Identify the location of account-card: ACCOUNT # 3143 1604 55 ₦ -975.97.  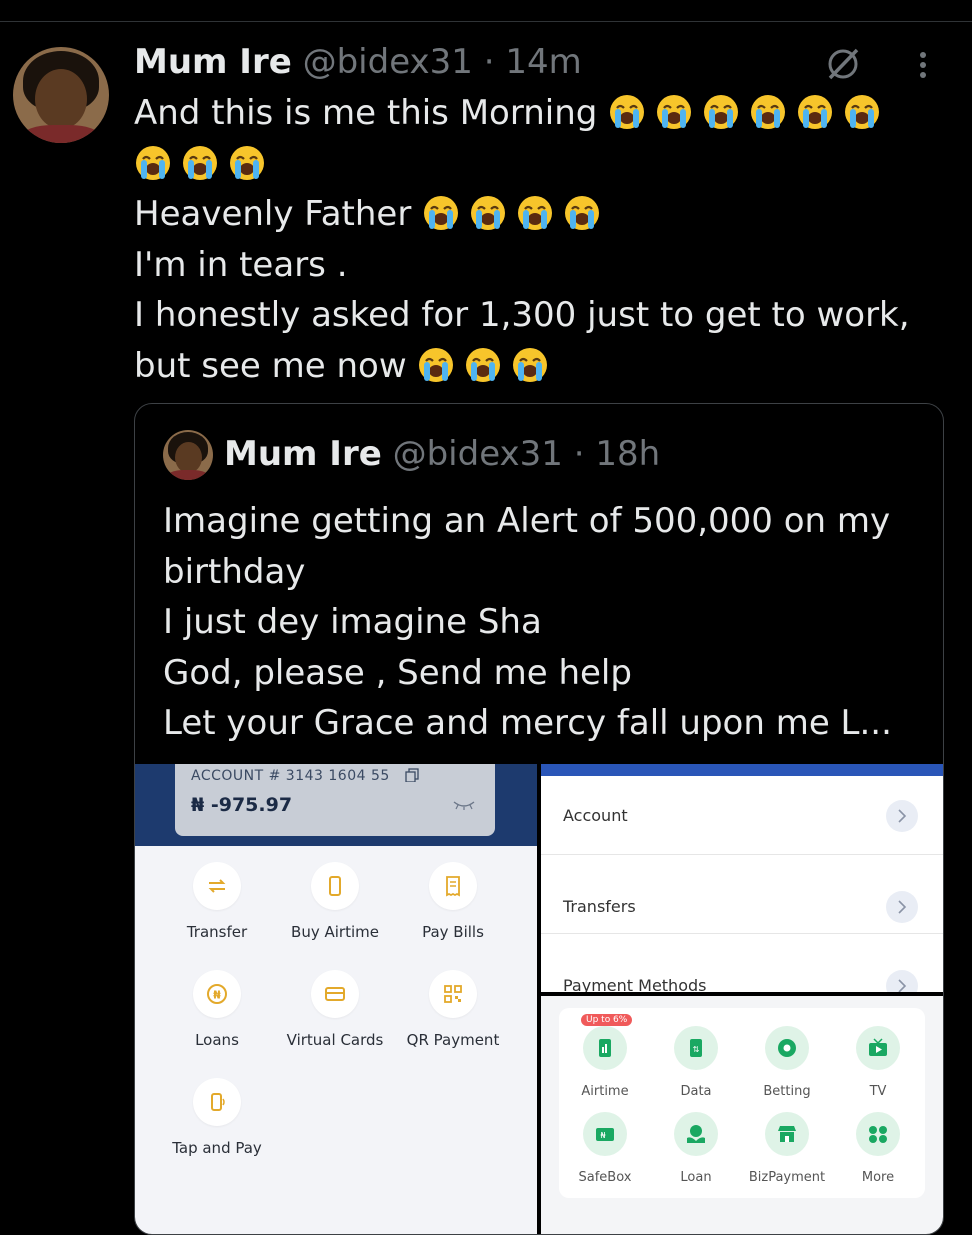
(335, 800).